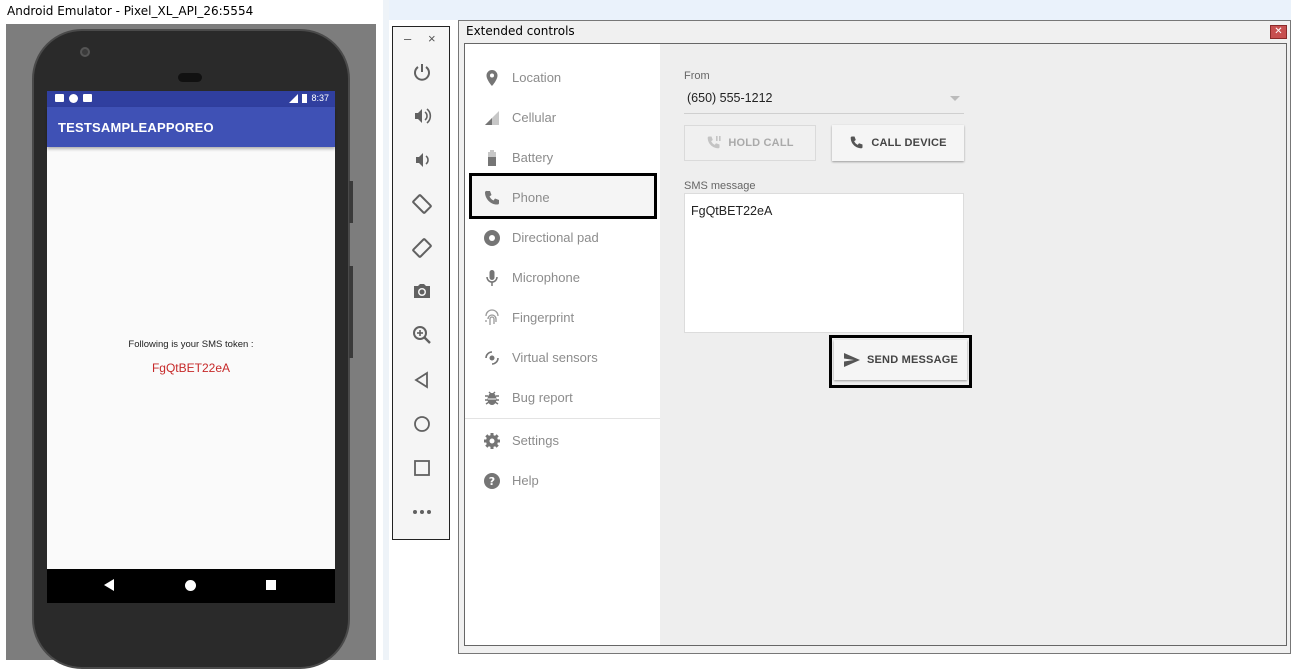  What do you see at coordinates (837, 10) in the screenshot?
I see `background-window-strip` at bounding box center [837, 10].